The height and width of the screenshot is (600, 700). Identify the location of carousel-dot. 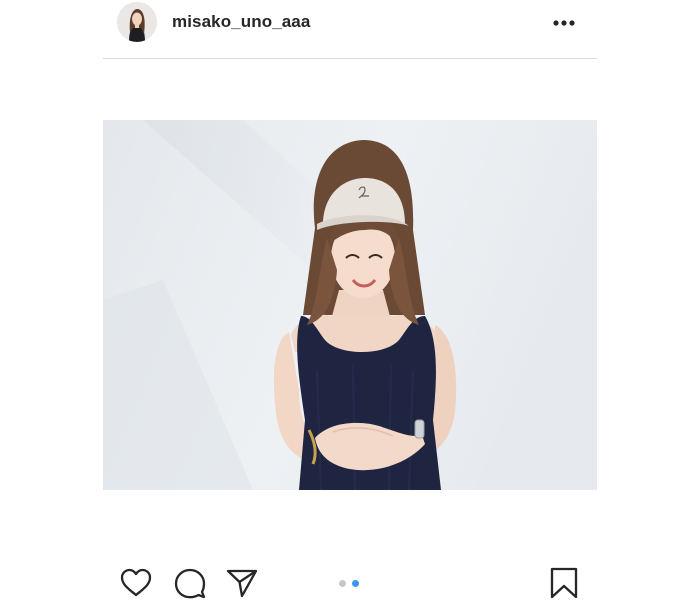
(342, 583).